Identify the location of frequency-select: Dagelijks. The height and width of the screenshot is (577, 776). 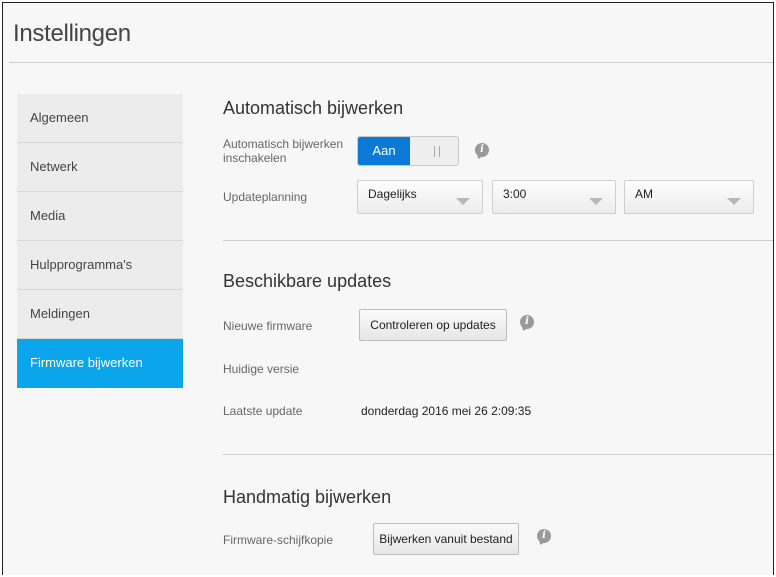
(420, 197).